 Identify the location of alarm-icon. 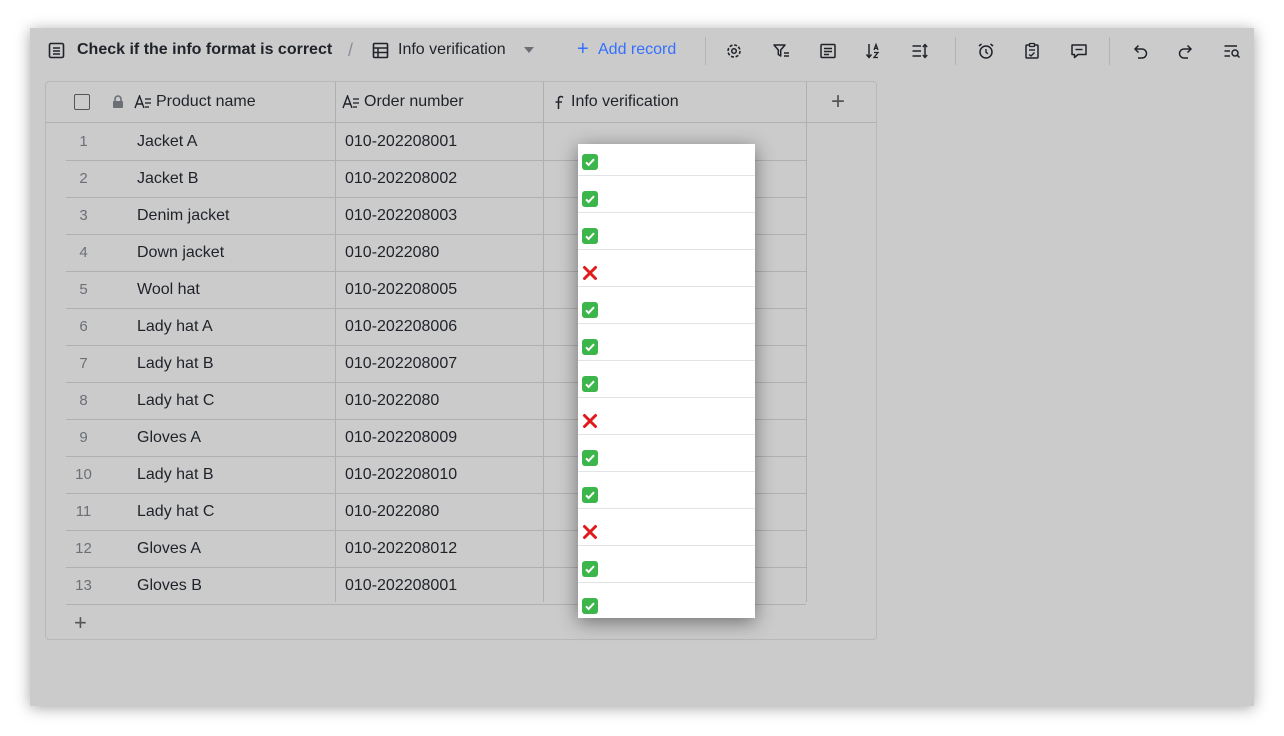
(986, 51).